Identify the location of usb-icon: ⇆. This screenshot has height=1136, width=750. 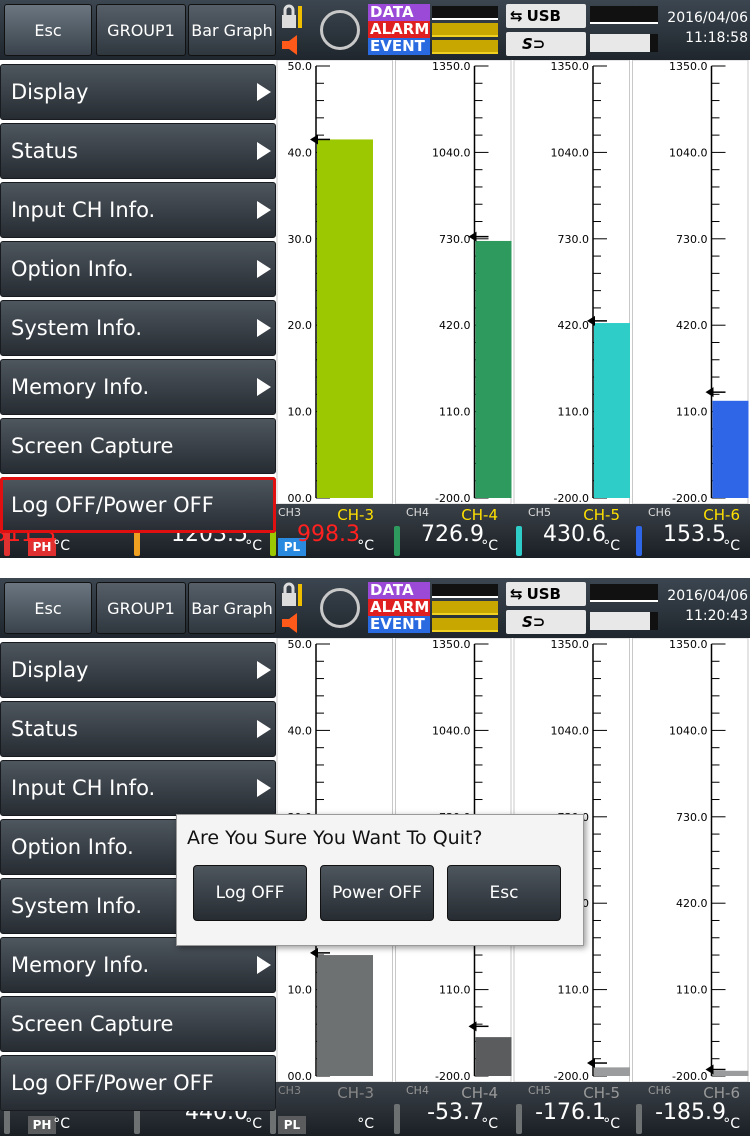
(516, 594).